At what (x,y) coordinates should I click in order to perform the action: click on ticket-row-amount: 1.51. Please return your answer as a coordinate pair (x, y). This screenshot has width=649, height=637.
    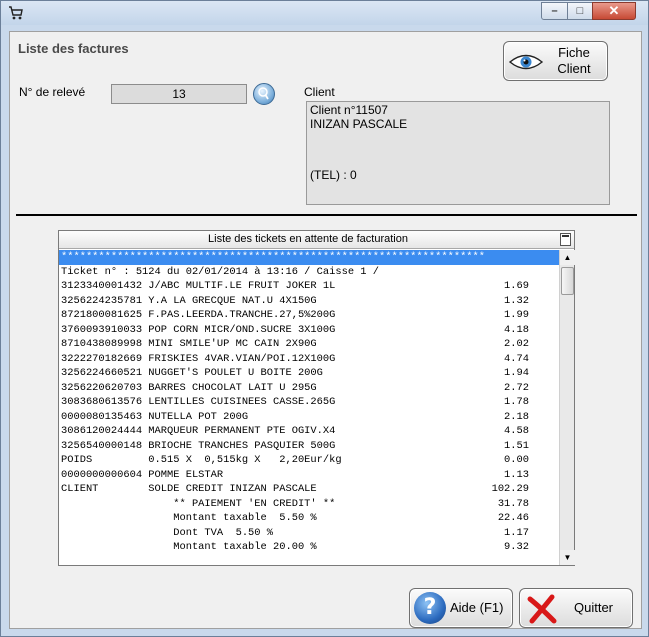
    Looking at the image, I should click on (516, 445).